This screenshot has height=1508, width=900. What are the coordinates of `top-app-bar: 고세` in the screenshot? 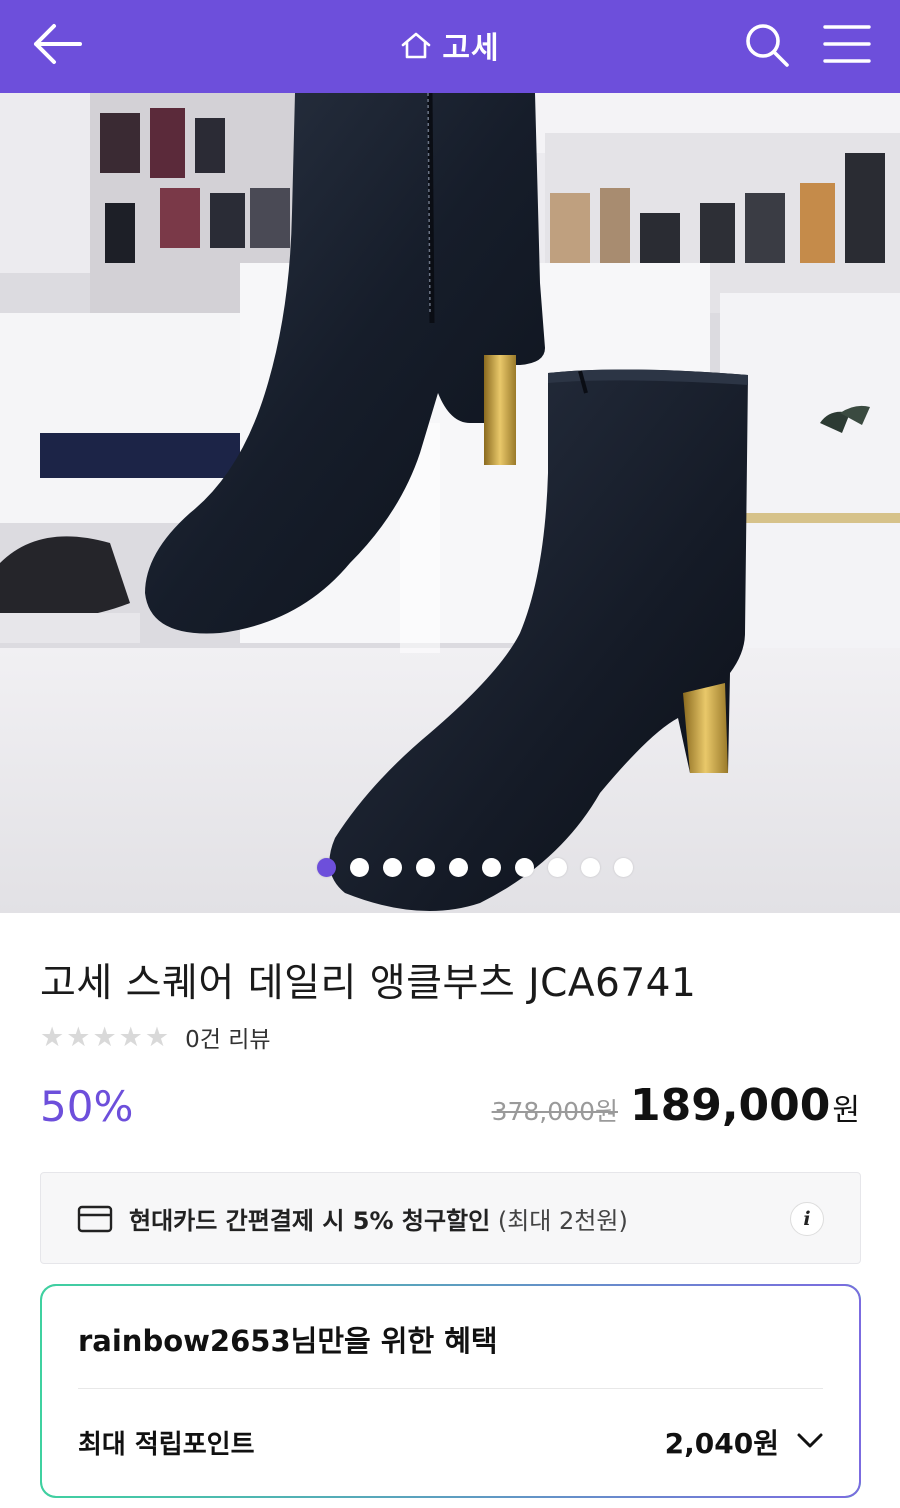 It's located at (450, 46).